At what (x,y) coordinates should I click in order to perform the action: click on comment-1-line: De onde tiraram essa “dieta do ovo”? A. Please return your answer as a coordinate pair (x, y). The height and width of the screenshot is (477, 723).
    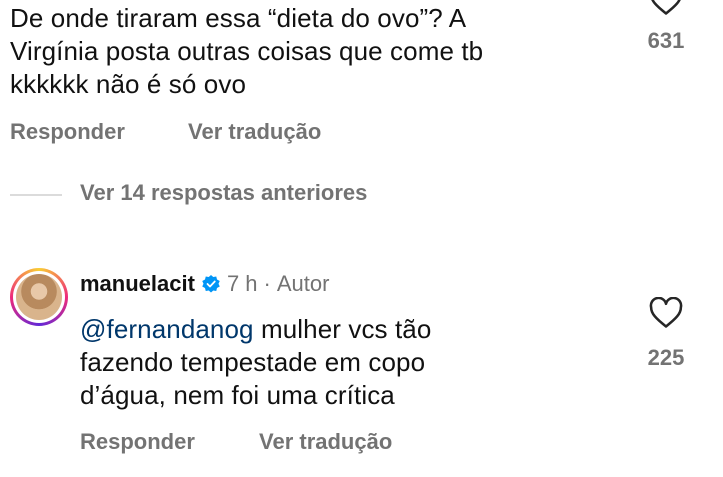
    Looking at the image, I should click on (238, 18).